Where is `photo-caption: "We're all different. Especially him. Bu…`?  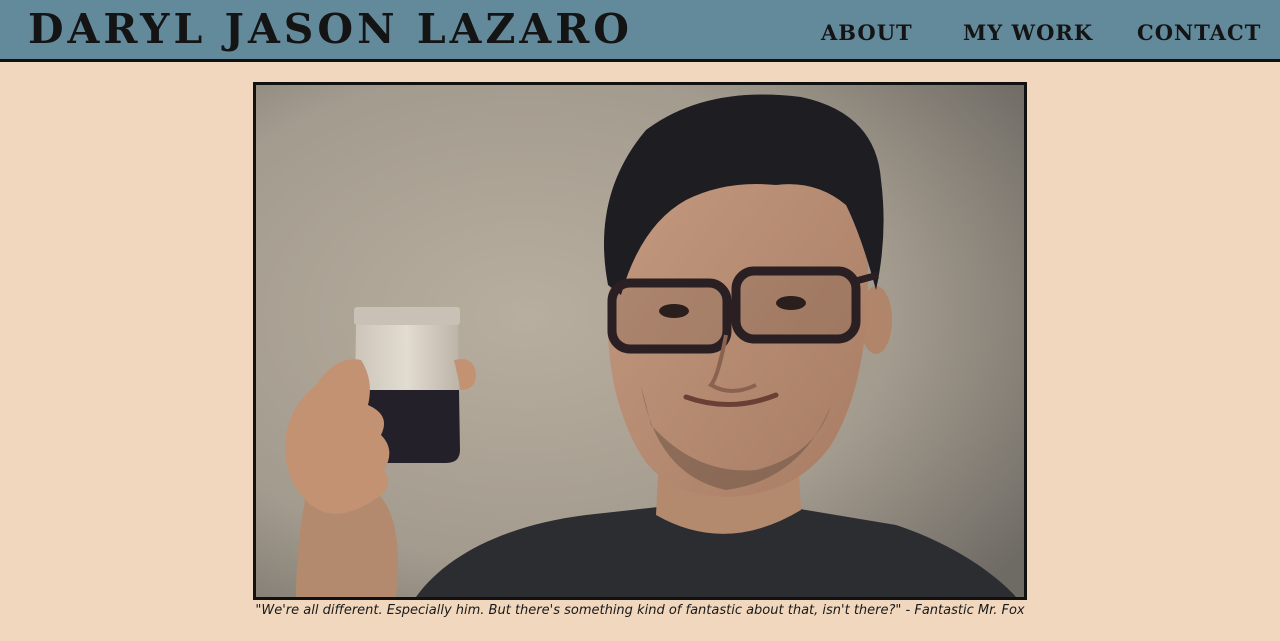
photo-caption: "We're all different. Especially him. Bu… is located at coordinates (640, 610).